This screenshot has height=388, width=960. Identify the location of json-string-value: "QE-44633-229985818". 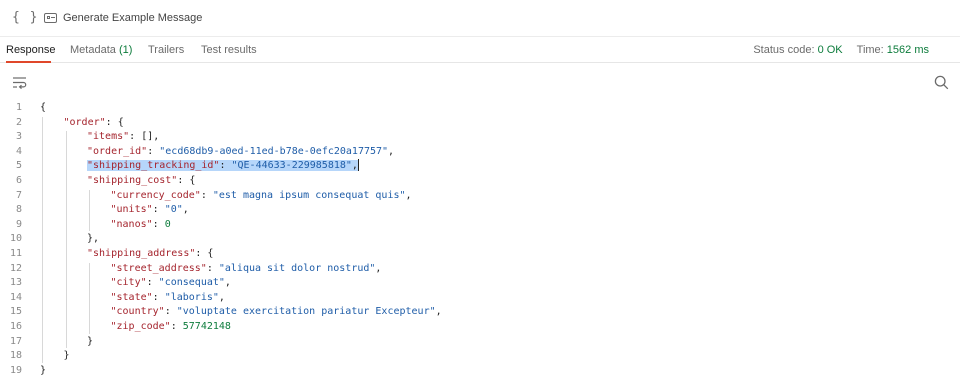
(291, 166).